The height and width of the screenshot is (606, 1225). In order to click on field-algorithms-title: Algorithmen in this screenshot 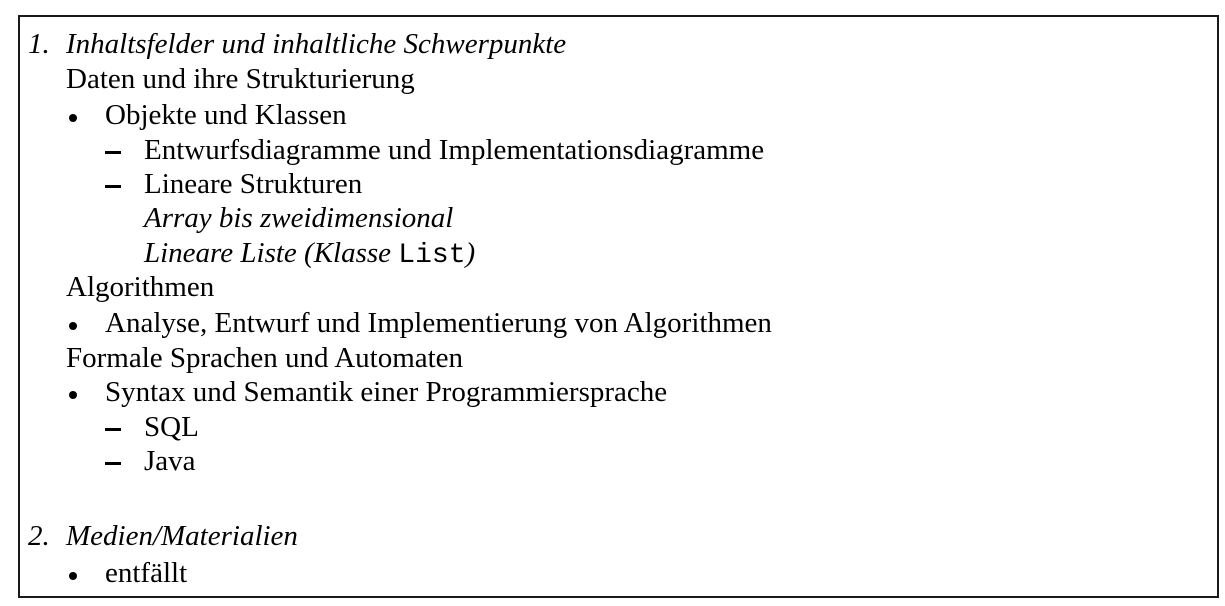, I will do `click(140, 287)`.